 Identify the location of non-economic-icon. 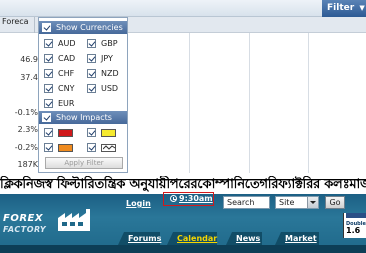
(108, 148).